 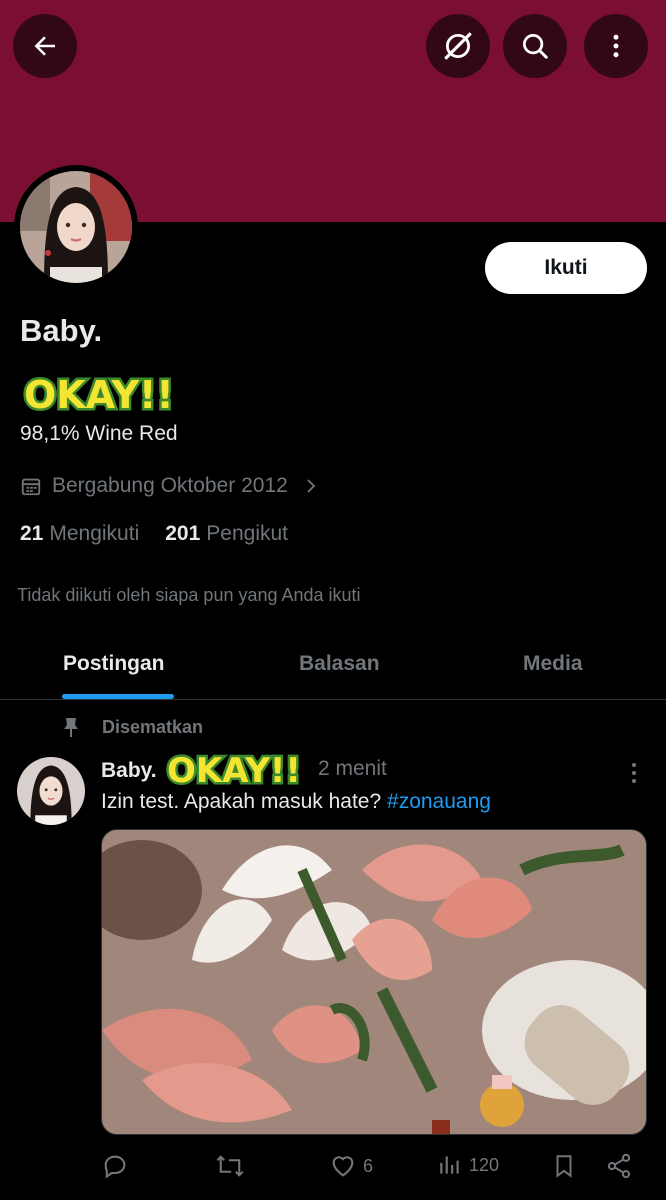 What do you see at coordinates (439, 801) in the screenshot?
I see `post-hashtag: #zonauang` at bounding box center [439, 801].